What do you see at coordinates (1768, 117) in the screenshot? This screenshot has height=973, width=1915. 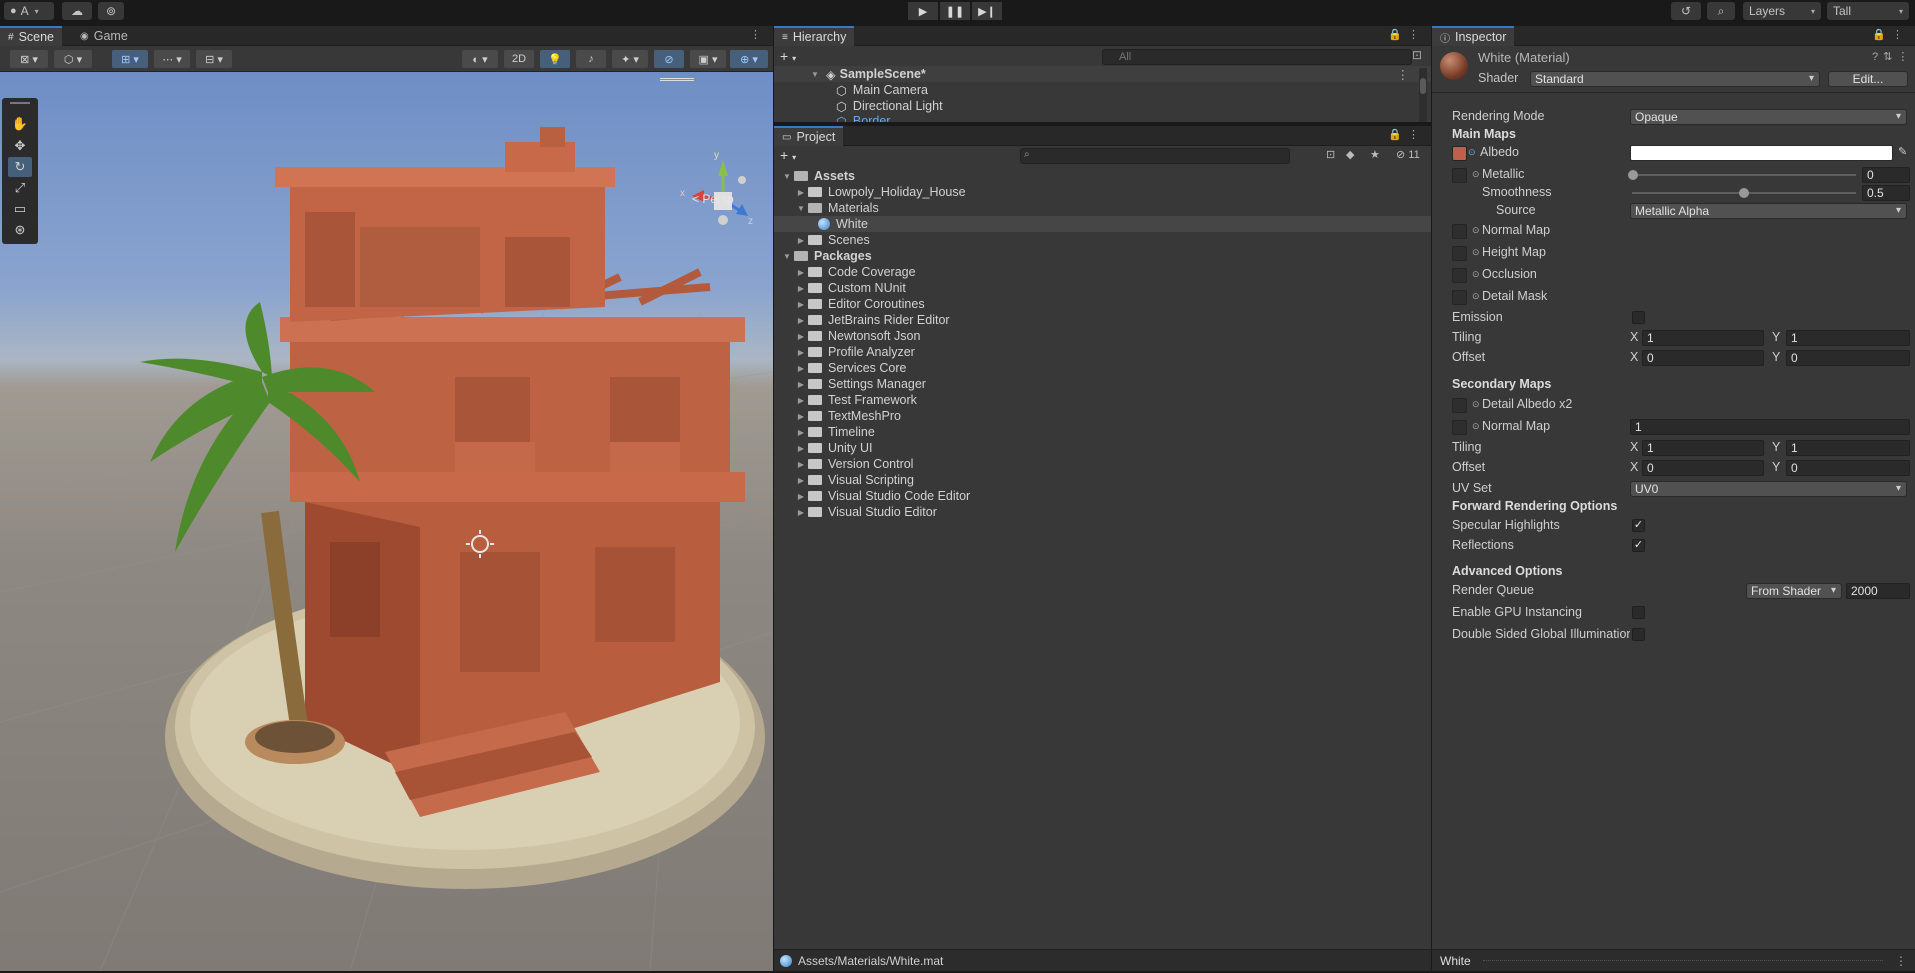 I see `rendering-mode-dropdown: Opaque` at bounding box center [1768, 117].